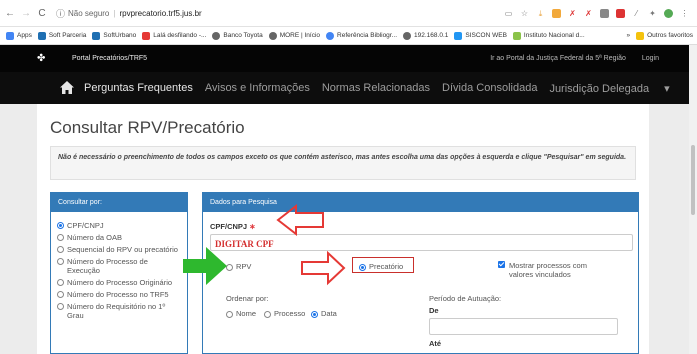 The height and width of the screenshot is (354, 697). What do you see at coordinates (109, 58) in the screenshot?
I see `portal-title: Portal Precatórios/TRF5` at bounding box center [109, 58].